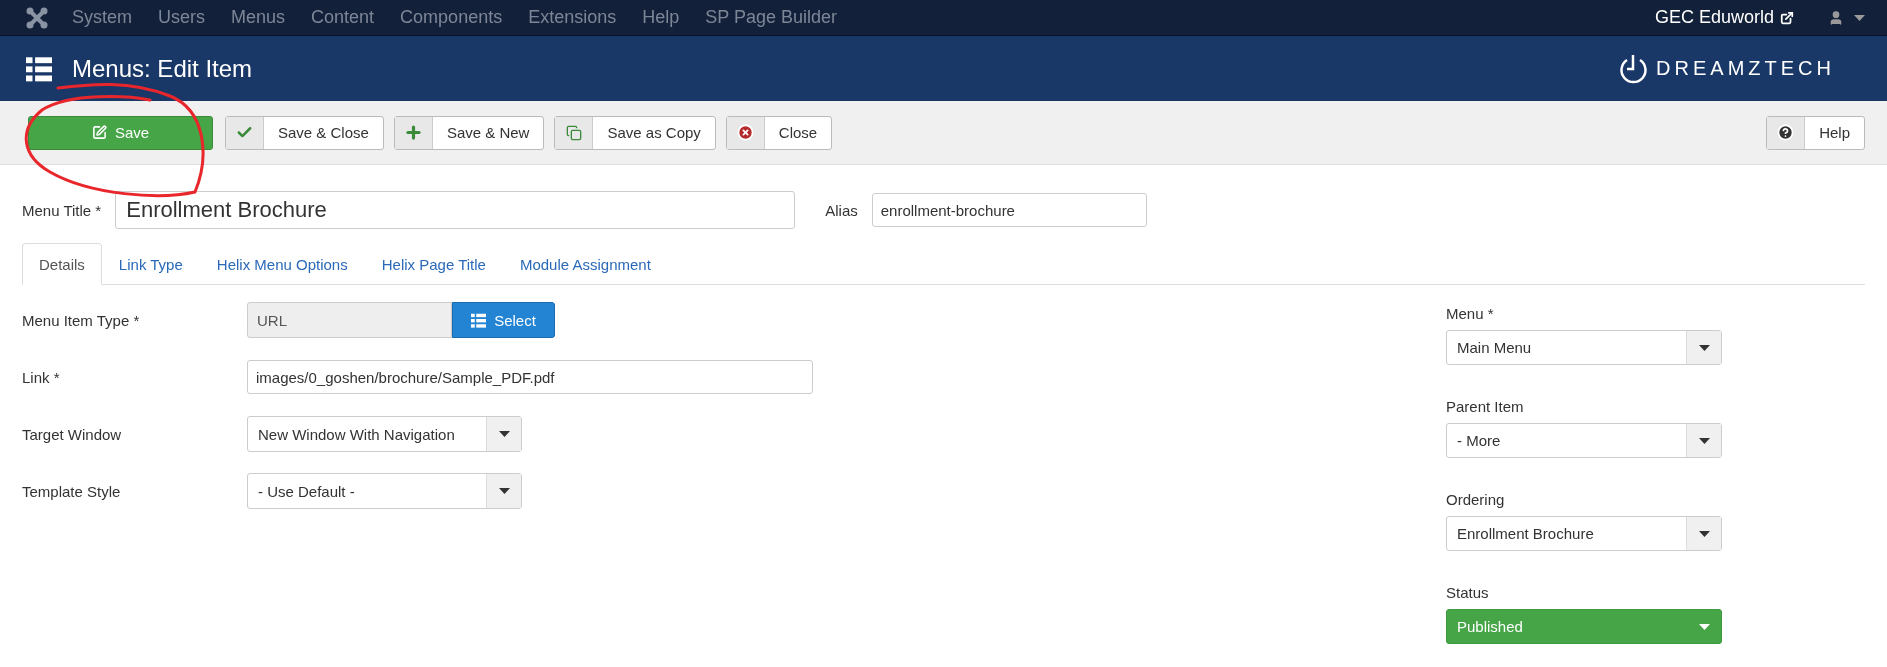 Image resolution: width=1887 pixels, height=667 pixels. What do you see at coordinates (530, 377) in the screenshot?
I see `input-field: images/0_goshen/brochure/Sample_PDF.pdf` at bounding box center [530, 377].